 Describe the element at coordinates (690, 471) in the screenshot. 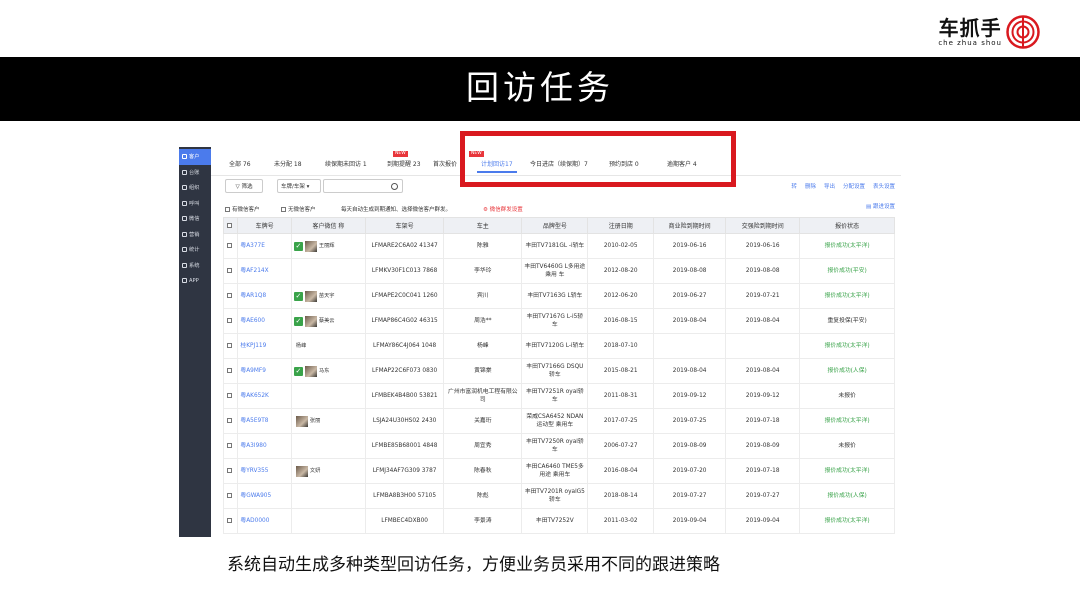

I see `commercial-expiry-cell: 2019-07-20` at that location.